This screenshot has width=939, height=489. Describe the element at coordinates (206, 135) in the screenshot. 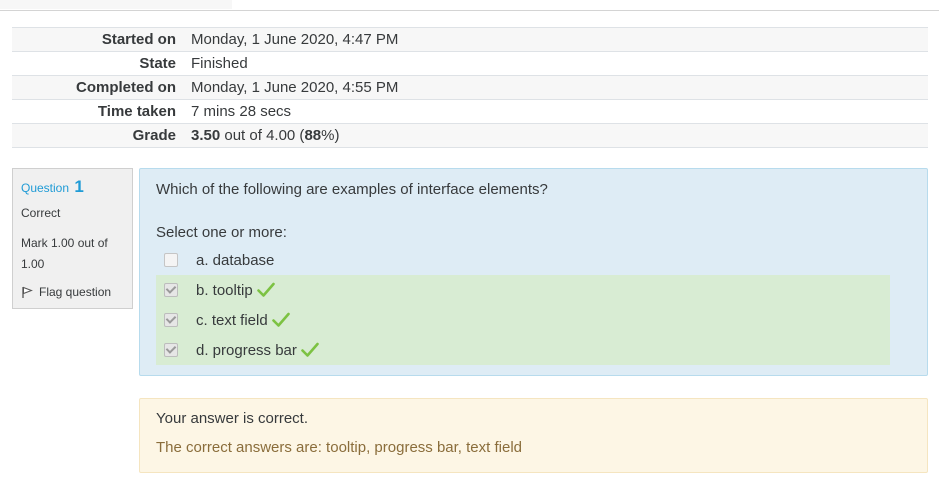

I see `grade-score: 3.50` at that location.